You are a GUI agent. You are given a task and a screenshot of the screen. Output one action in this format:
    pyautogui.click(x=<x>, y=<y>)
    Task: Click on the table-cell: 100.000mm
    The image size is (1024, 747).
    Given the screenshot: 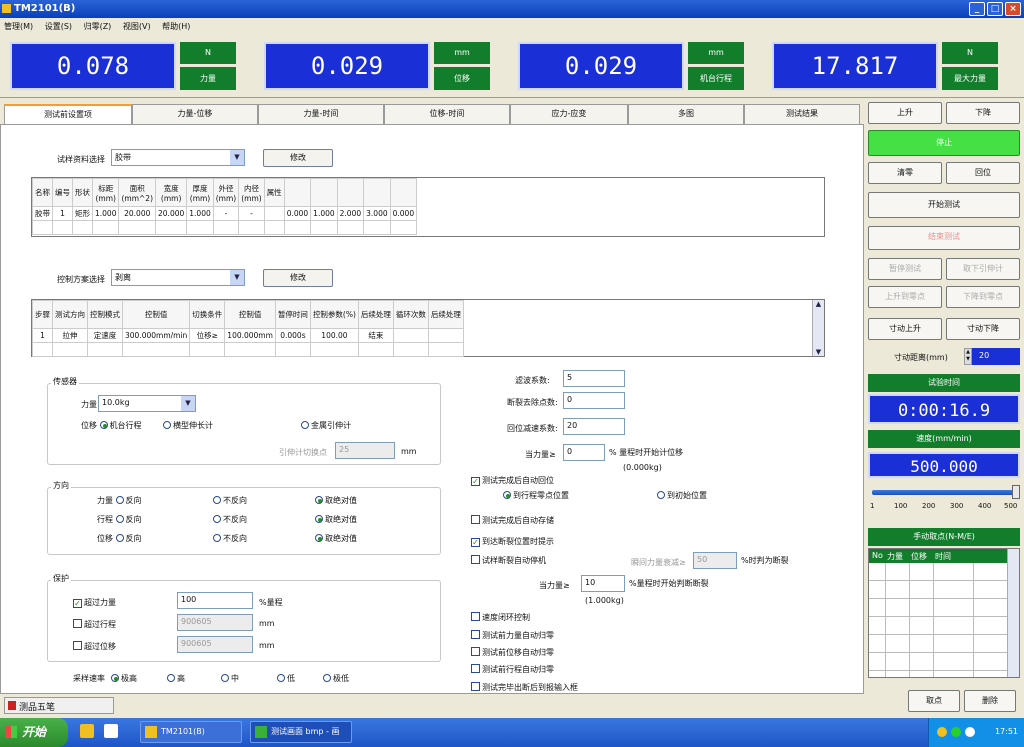 What is the action you would take?
    pyautogui.click(x=250, y=335)
    